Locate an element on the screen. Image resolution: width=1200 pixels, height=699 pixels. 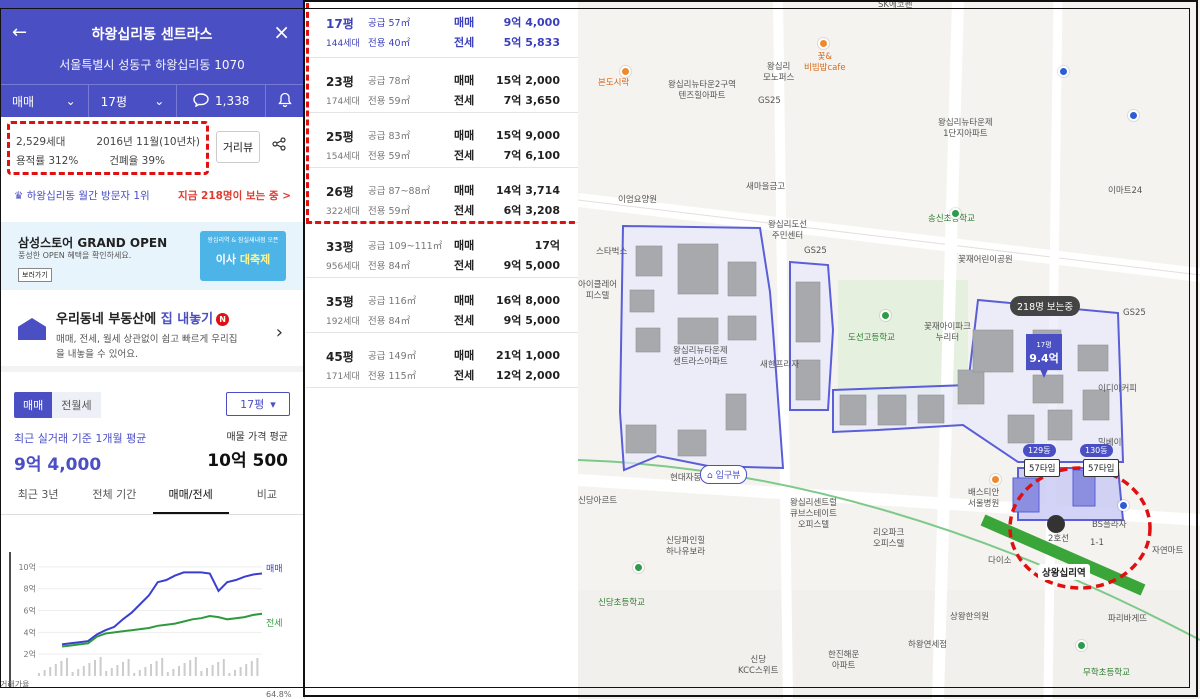
row-trade-price: 15억 9,000 is located at coordinates (527, 135).